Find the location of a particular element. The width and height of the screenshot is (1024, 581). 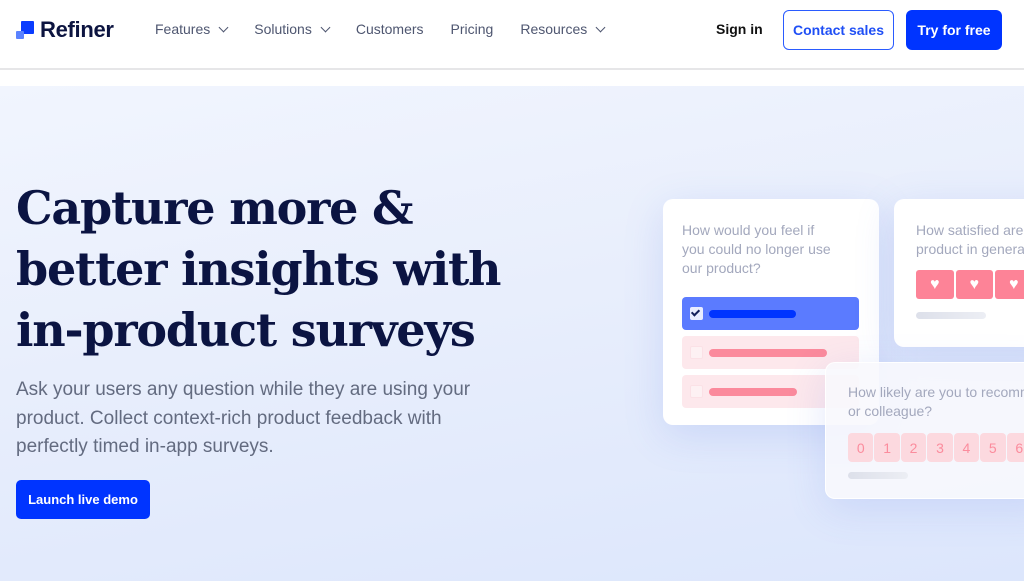

nav-resources: Resources is located at coordinates (563, 29).